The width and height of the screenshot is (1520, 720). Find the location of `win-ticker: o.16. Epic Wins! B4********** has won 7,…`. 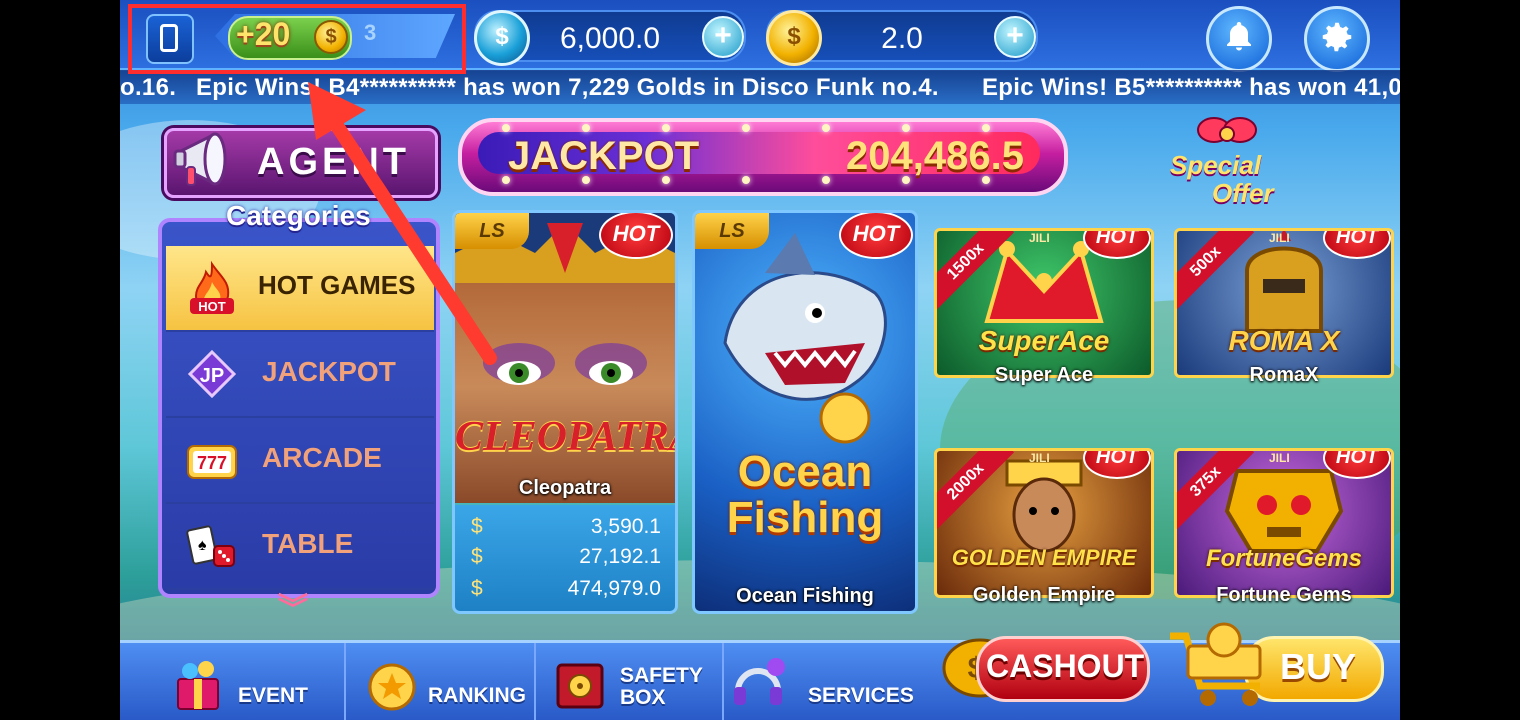

win-ticker: o.16. Epic Wins! B4********** has won 7,… is located at coordinates (760, 87).